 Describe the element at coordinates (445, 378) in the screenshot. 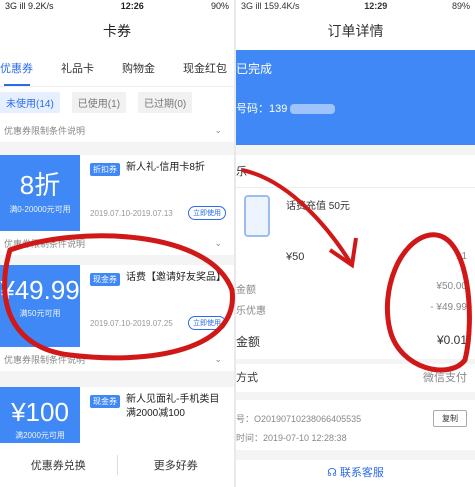

I see `payment-value: 微信支付` at that location.